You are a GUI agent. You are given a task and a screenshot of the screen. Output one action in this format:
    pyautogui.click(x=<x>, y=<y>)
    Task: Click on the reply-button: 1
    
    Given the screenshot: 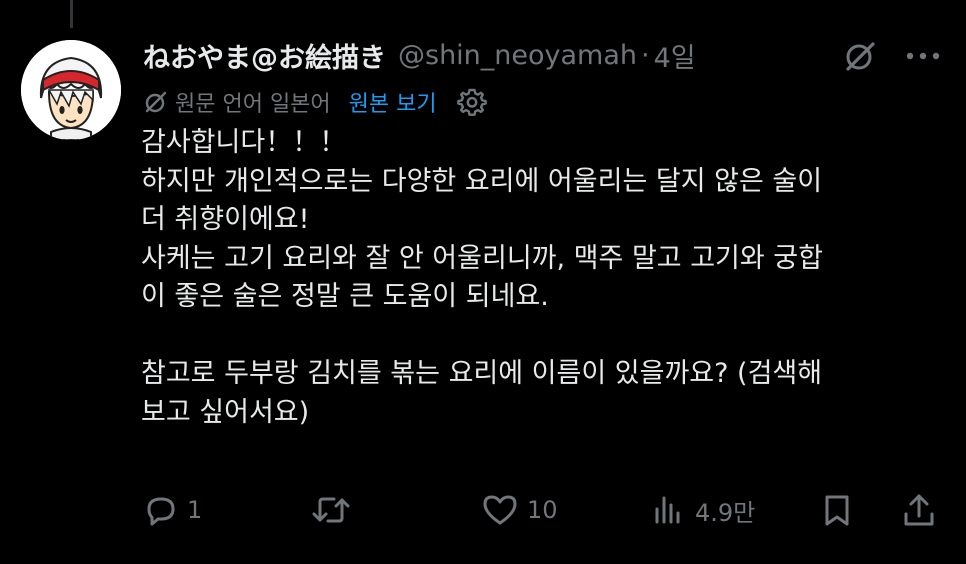 What is the action you would take?
    pyautogui.click(x=172, y=510)
    